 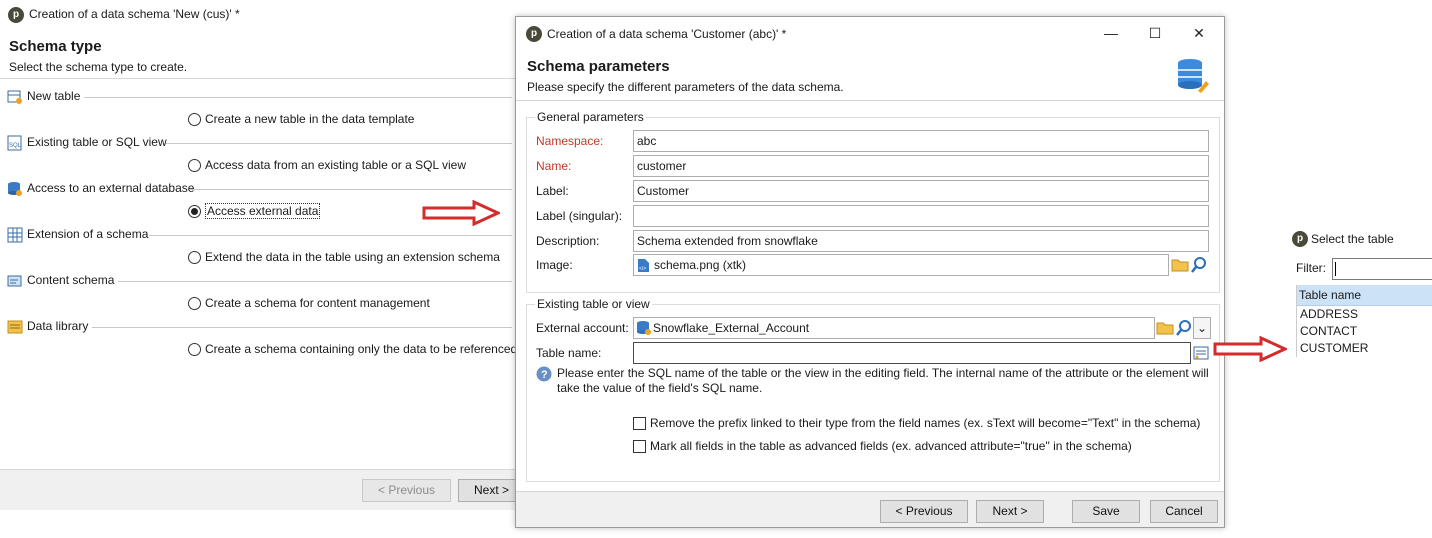 What do you see at coordinates (1193, 76) in the screenshot?
I see `database-wrench-icon` at bounding box center [1193, 76].